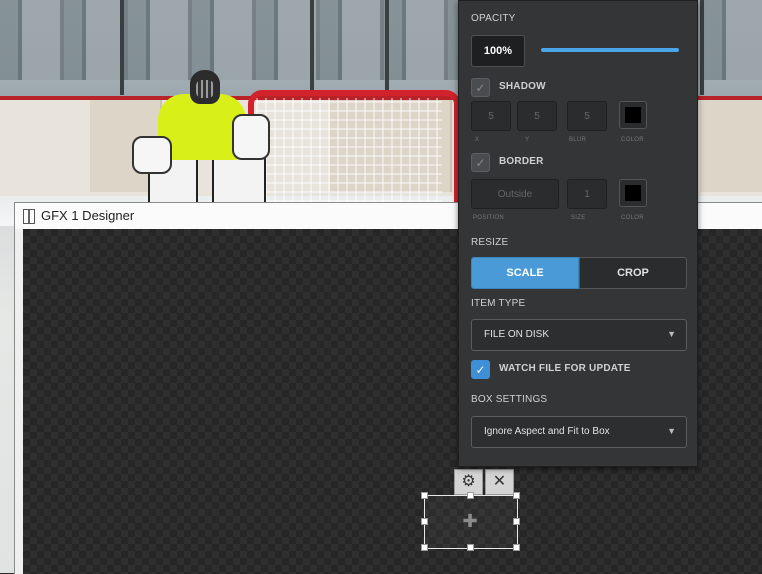 This screenshot has height=574, width=762. I want to click on watch-file-label: WATCH FILE FOR UPDATE, so click(565, 368).